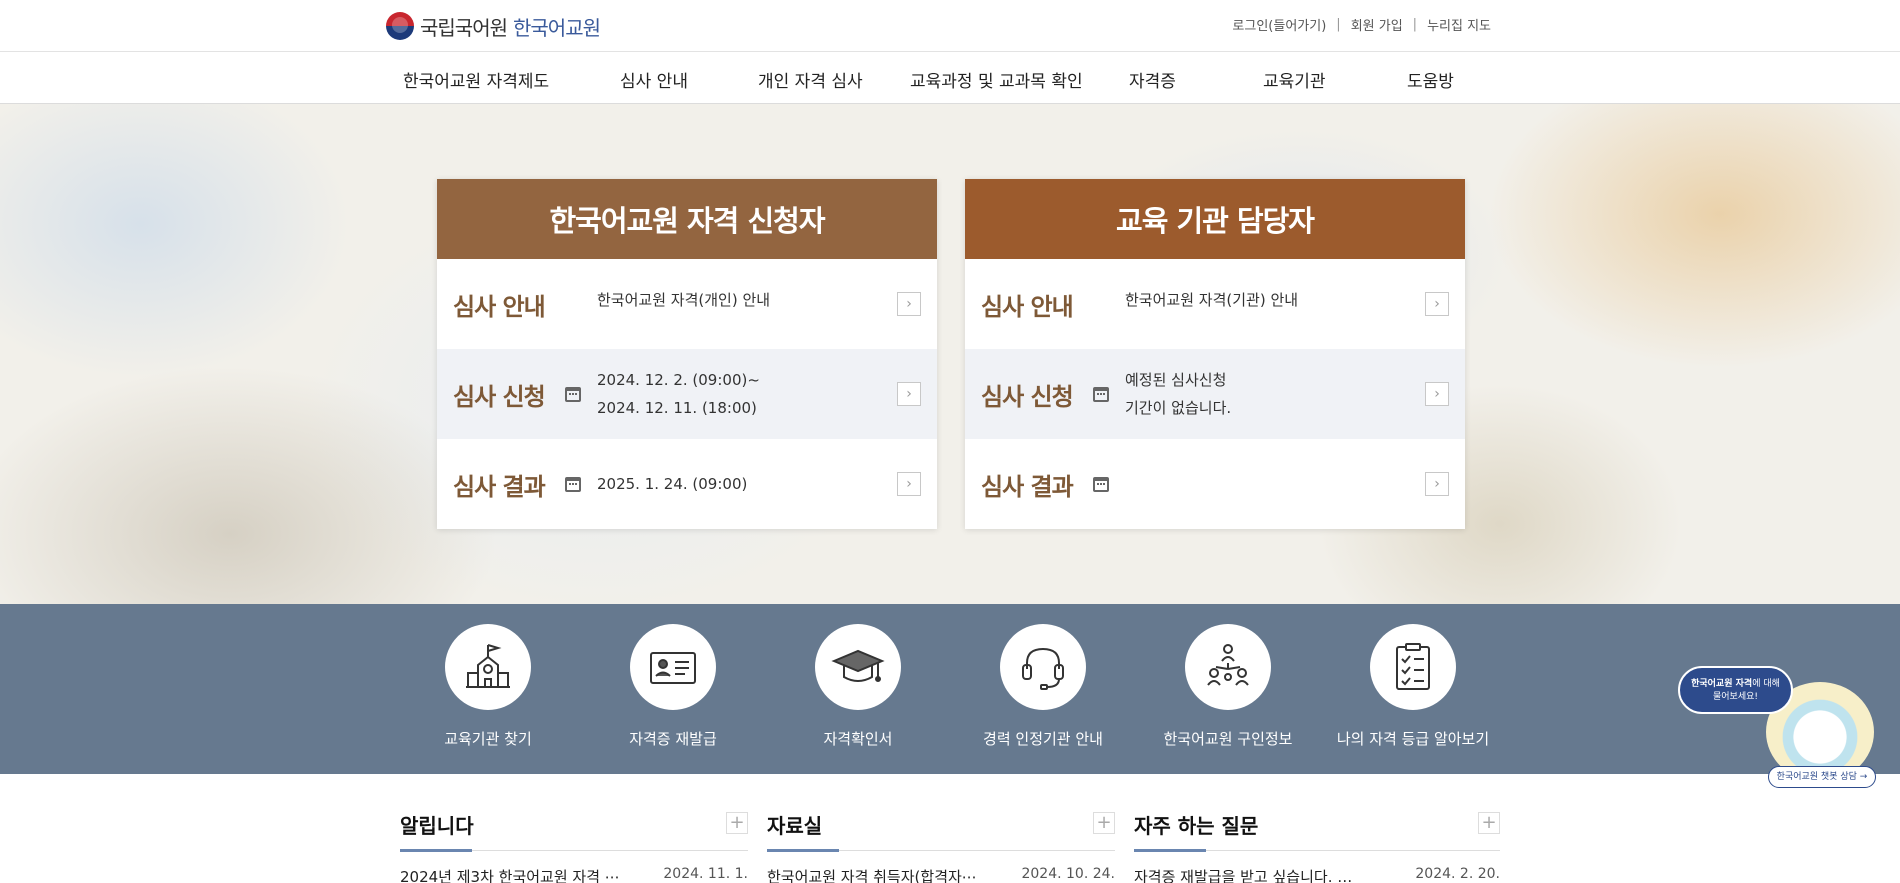 The width and height of the screenshot is (1900, 883). What do you see at coordinates (1176, 380) in the screenshot?
I see `row-line: 예정된 심사신청` at bounding box center [1176, 380].